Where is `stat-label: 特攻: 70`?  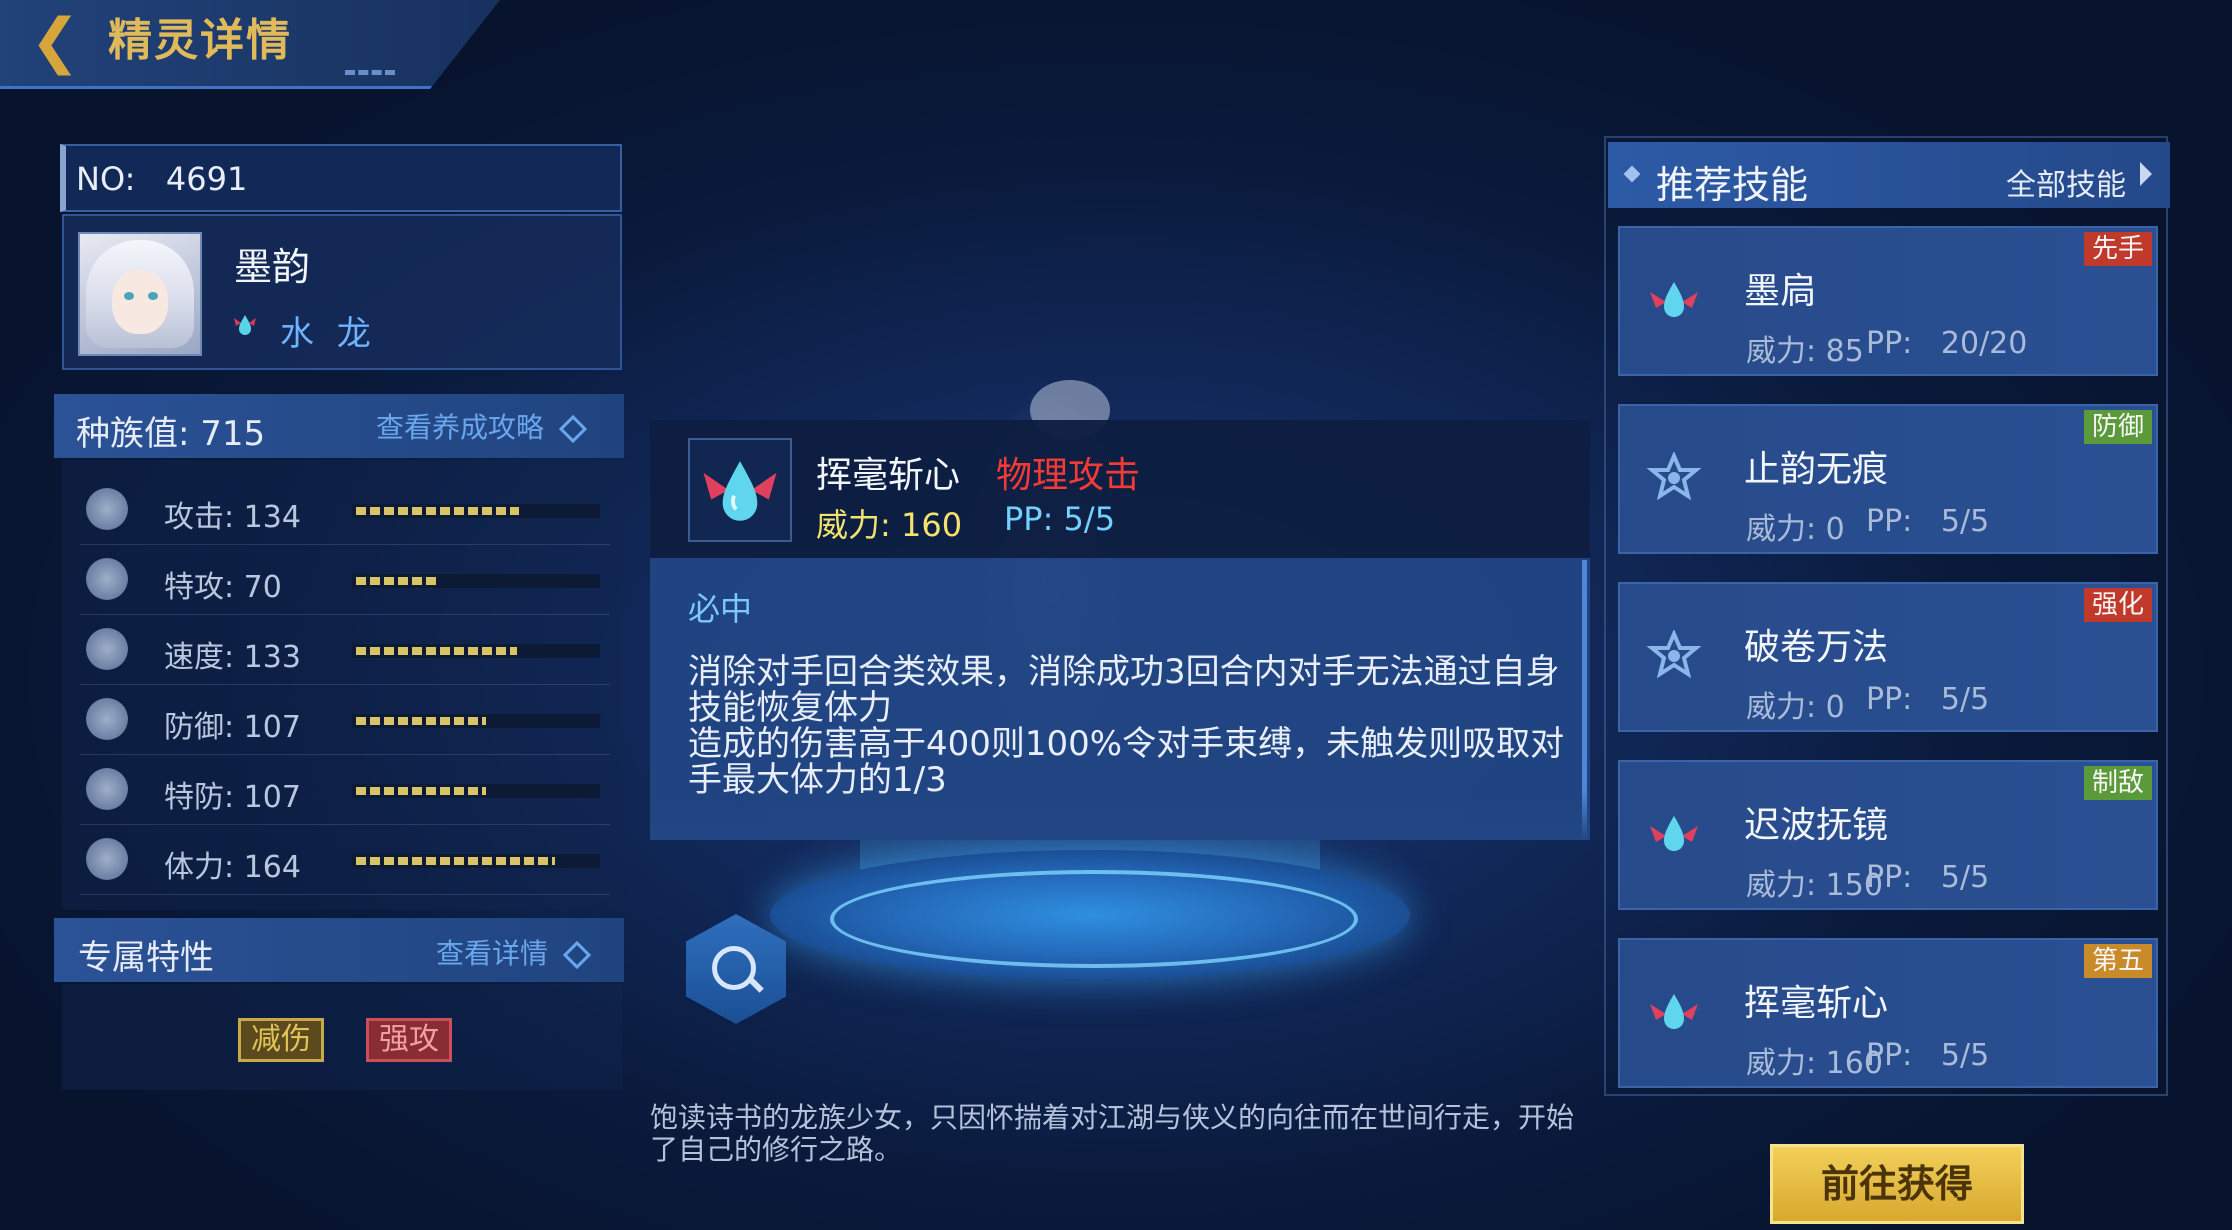 stat-label: 特攻: 70 is located at coordinates (223, 584).